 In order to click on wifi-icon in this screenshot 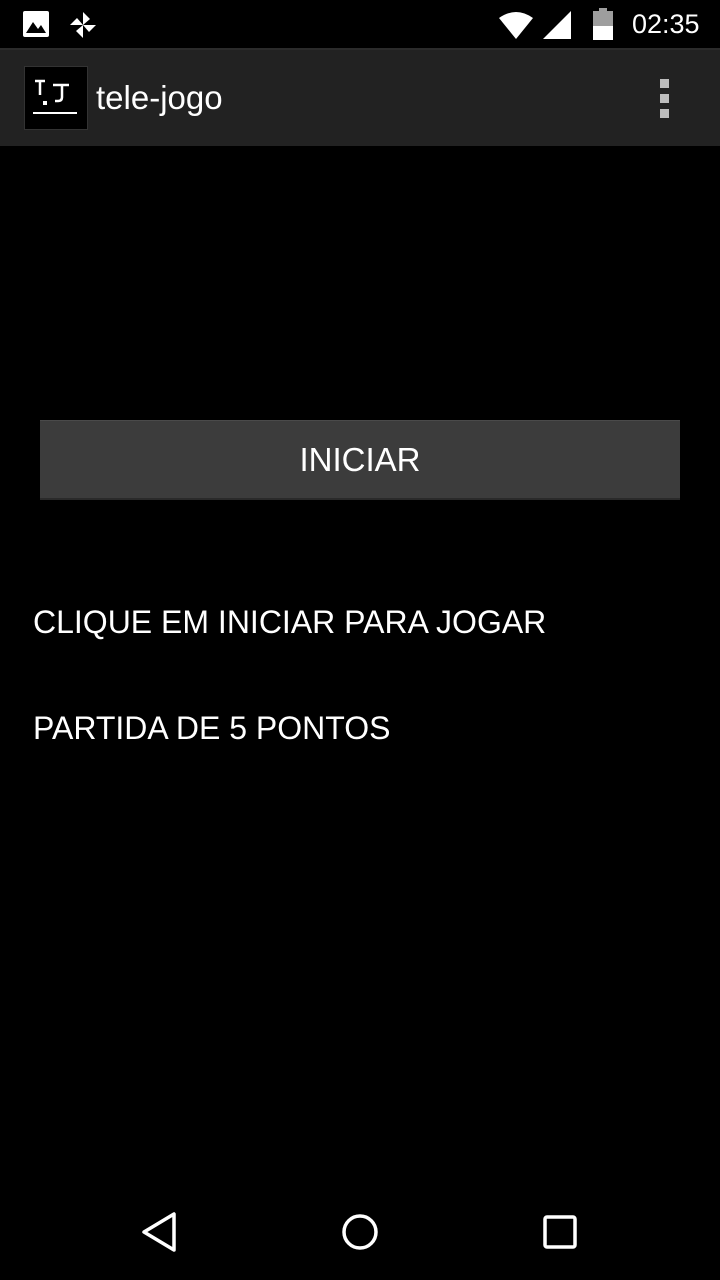, I will do `click(516, 27)`.